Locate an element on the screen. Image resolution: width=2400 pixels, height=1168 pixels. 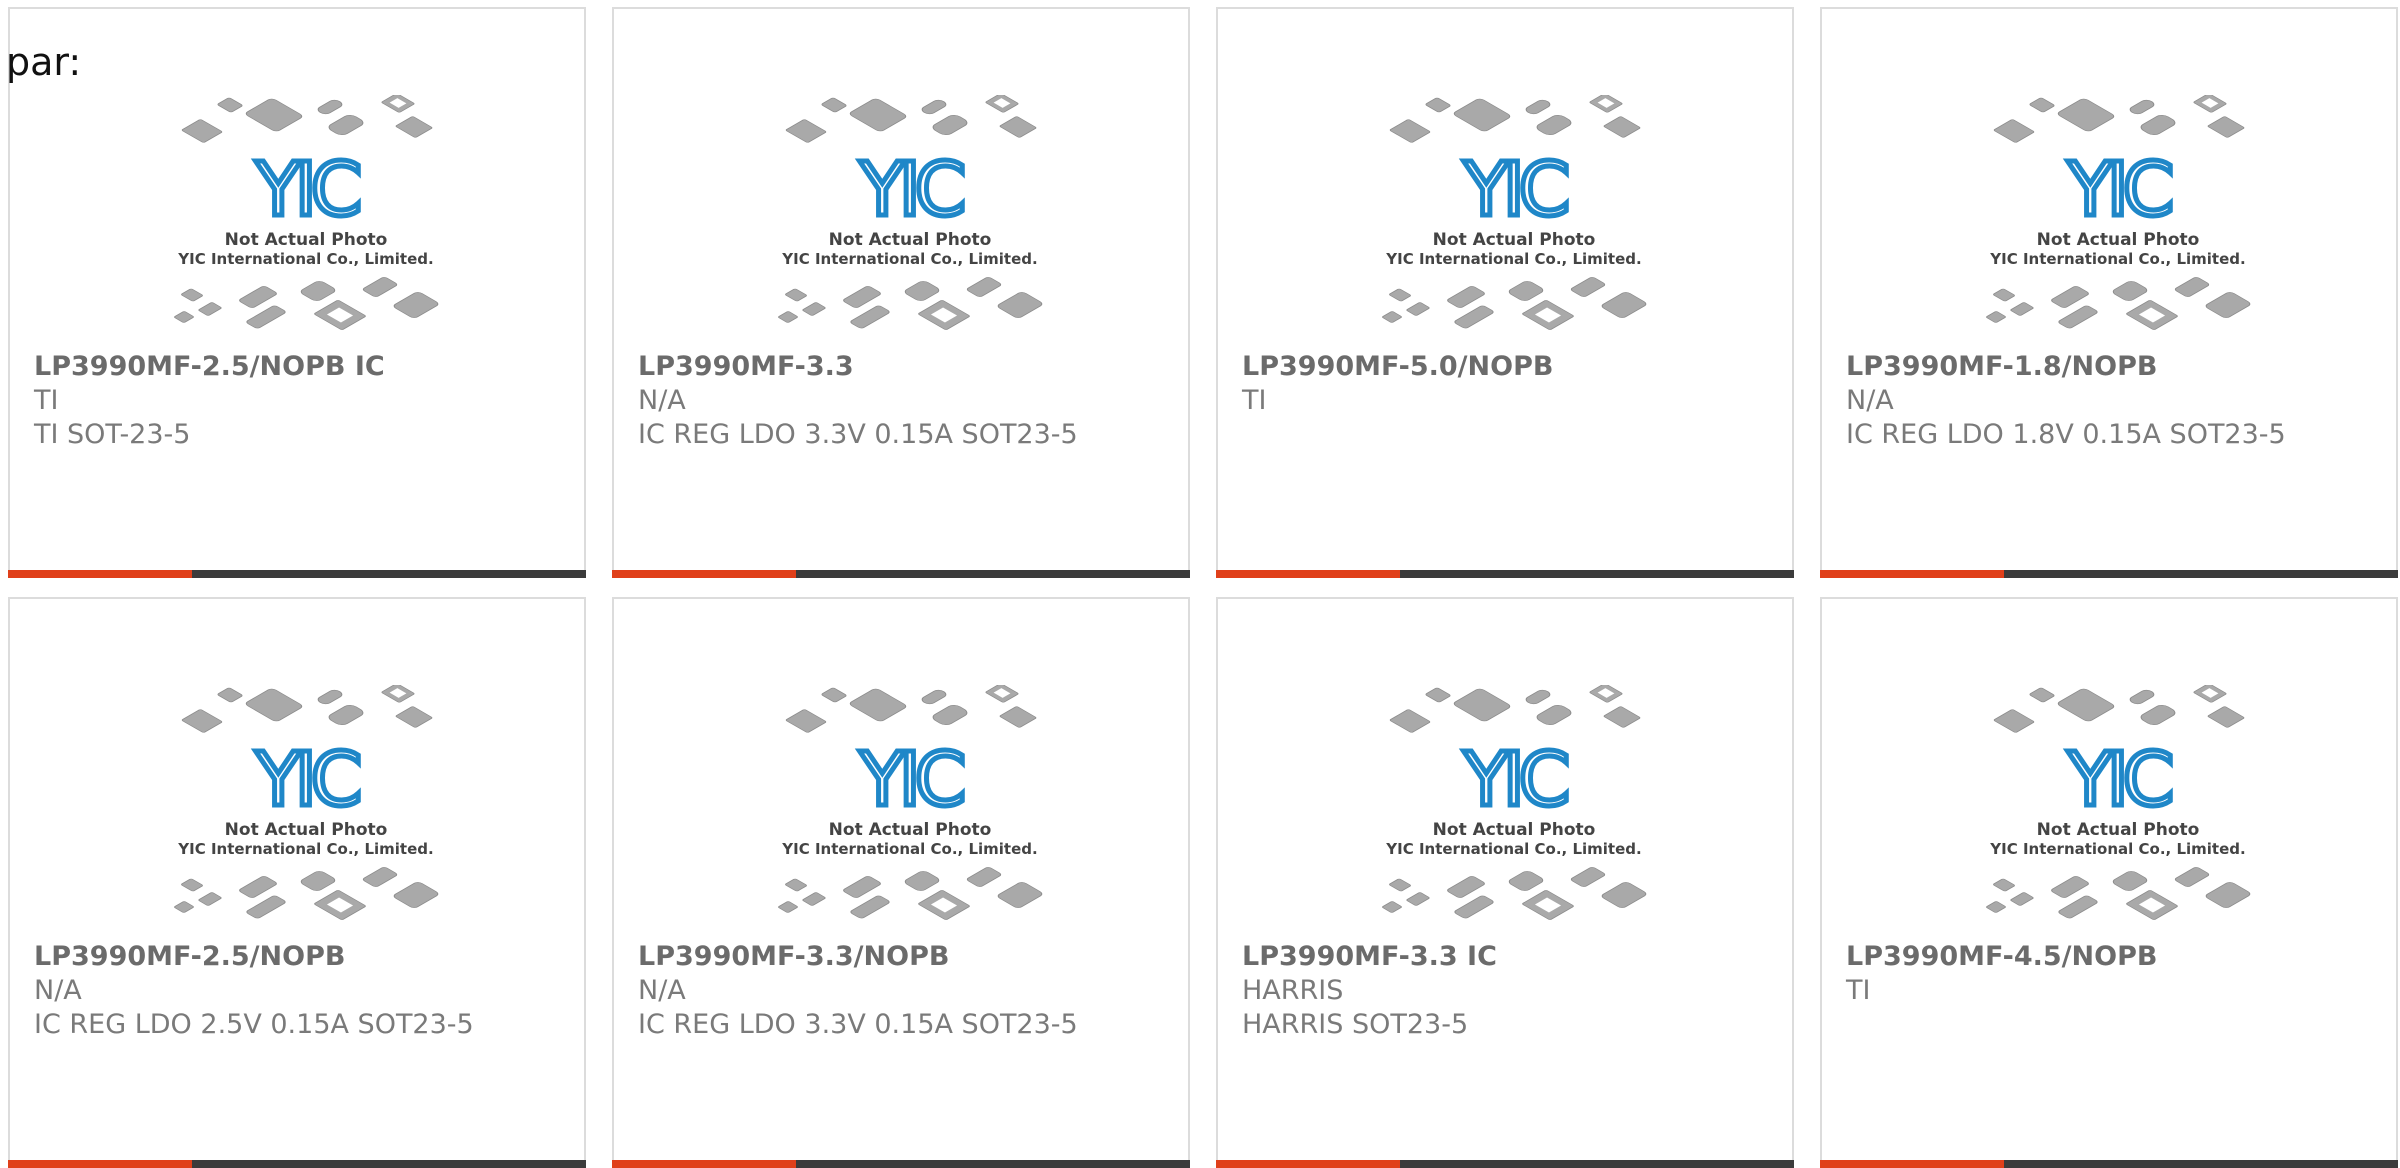
part-number: LP3990MF-2.5/NOPB is located at coordinates (303, 957).